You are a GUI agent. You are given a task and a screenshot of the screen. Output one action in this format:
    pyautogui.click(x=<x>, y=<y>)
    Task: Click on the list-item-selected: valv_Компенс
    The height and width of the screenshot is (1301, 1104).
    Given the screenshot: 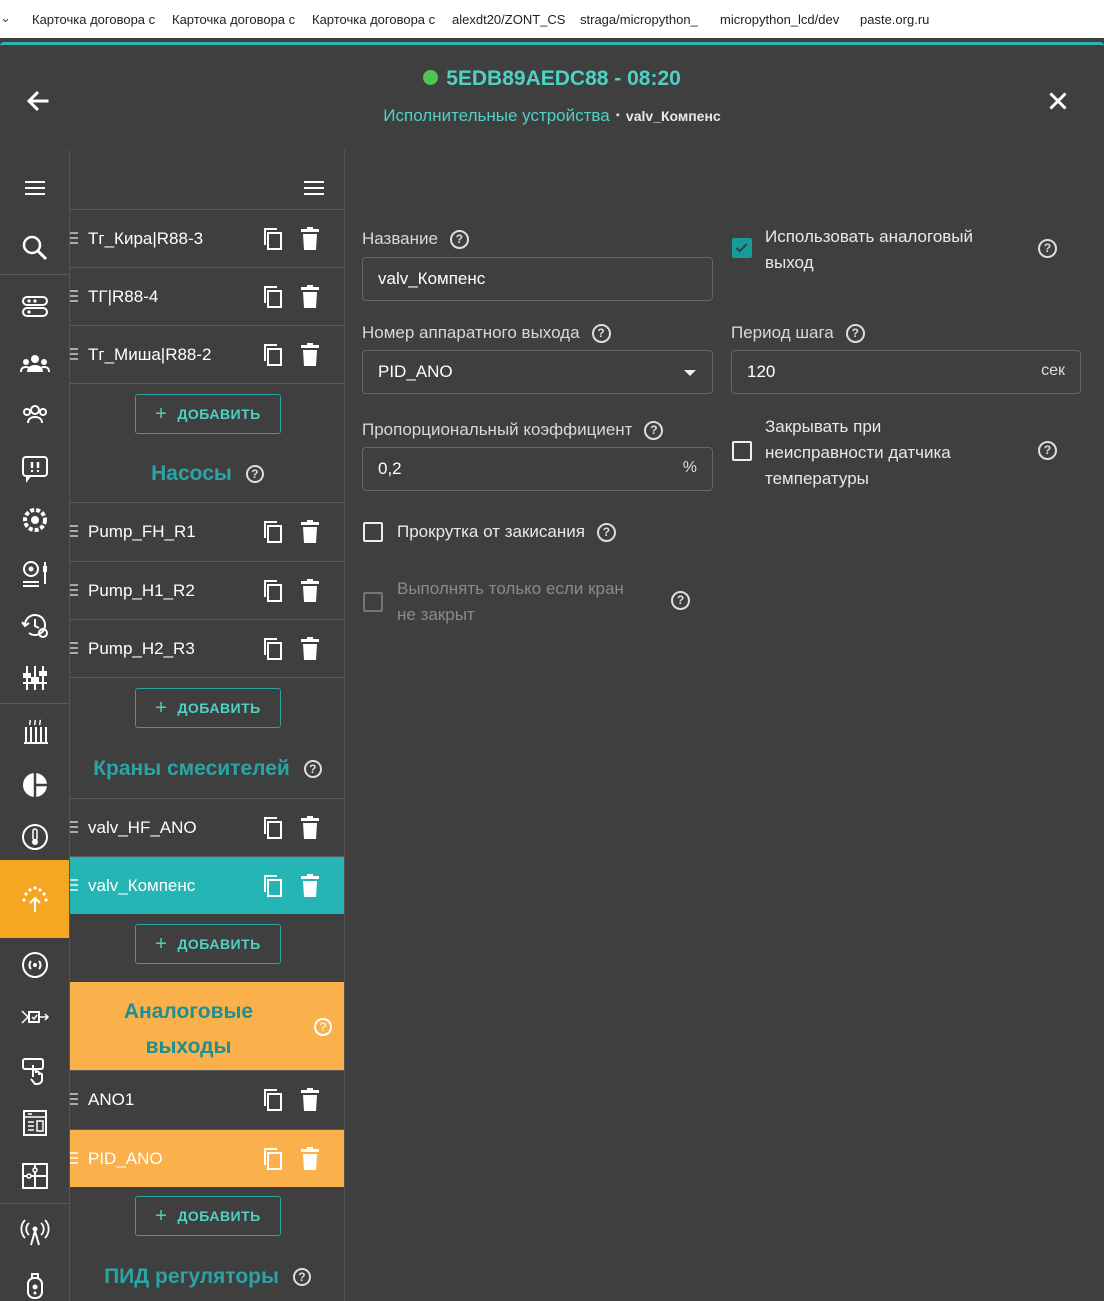 What is the action you would take?
    pyautogui.click(x=207, y=885)
    